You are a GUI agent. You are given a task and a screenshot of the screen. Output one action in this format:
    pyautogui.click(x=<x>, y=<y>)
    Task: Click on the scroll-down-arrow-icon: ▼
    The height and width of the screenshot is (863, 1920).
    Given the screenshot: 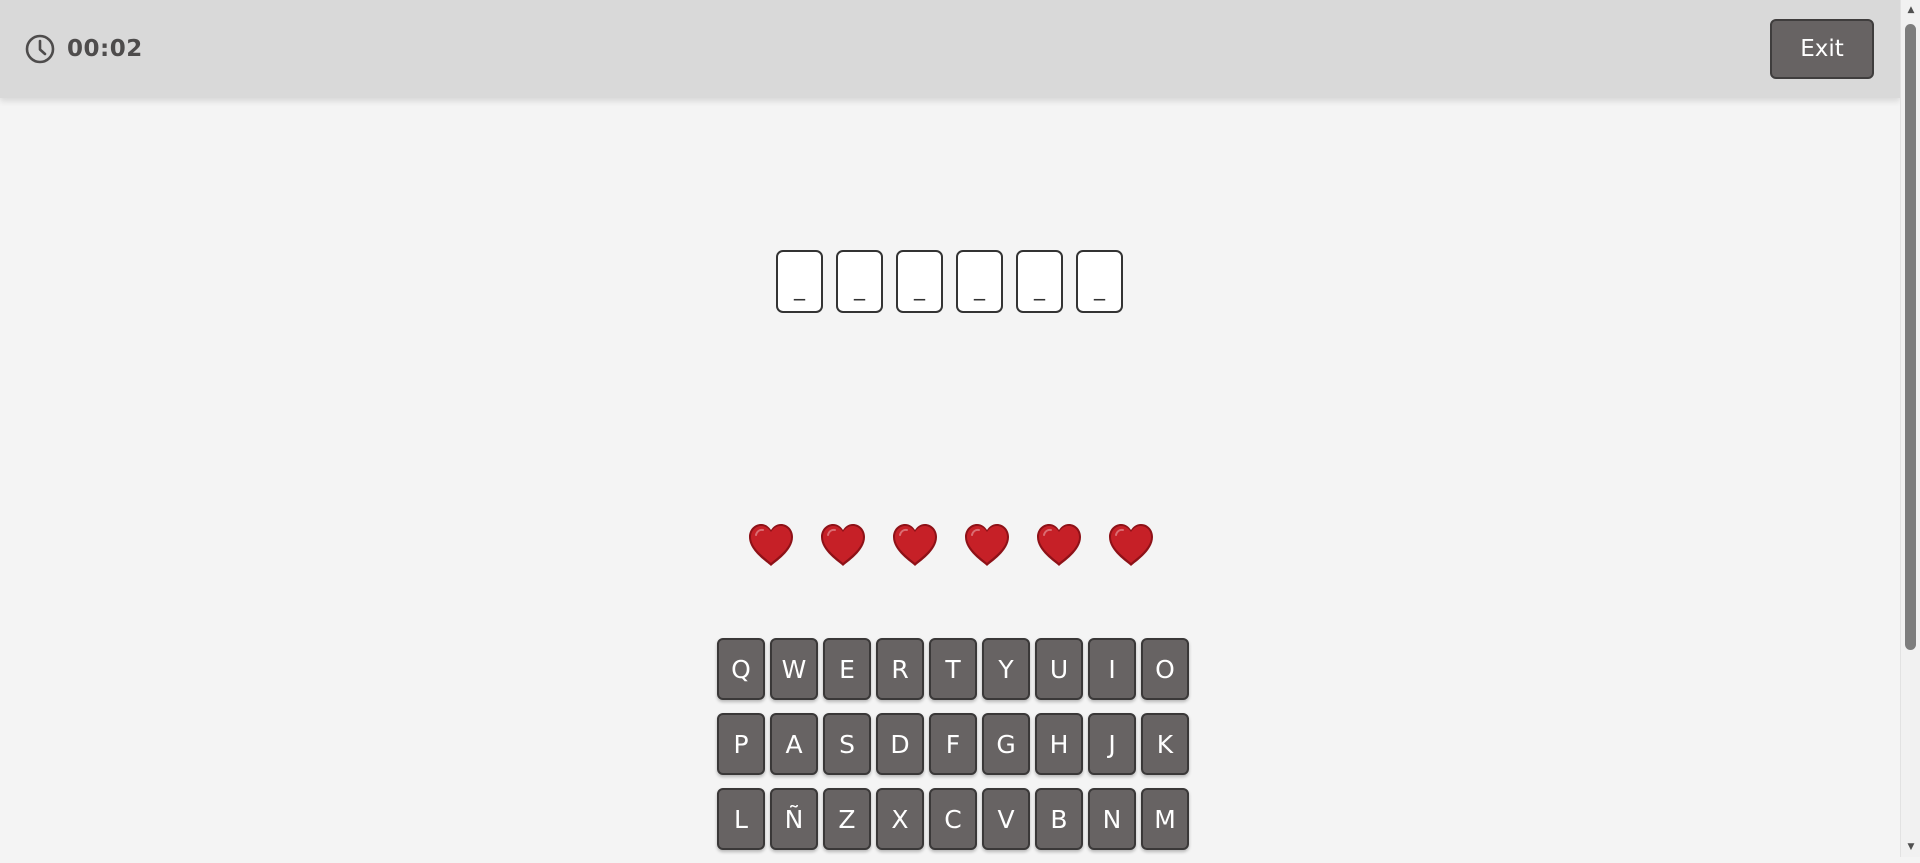 What is the action you would take?
    pyautogui.click(x=1910, y=847)
    